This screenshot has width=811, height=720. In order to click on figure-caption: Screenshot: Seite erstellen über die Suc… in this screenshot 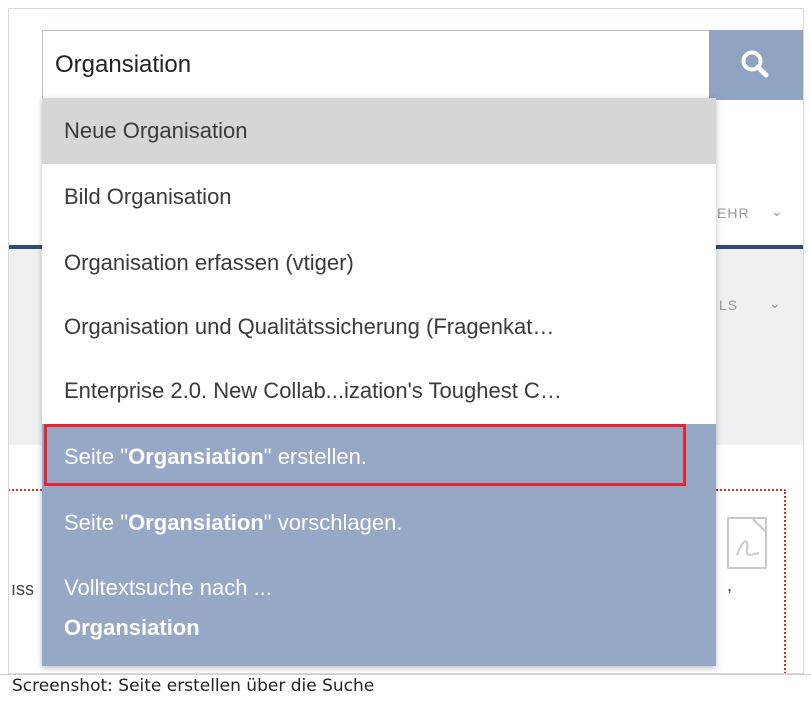, I will do `click(193, 686)`.